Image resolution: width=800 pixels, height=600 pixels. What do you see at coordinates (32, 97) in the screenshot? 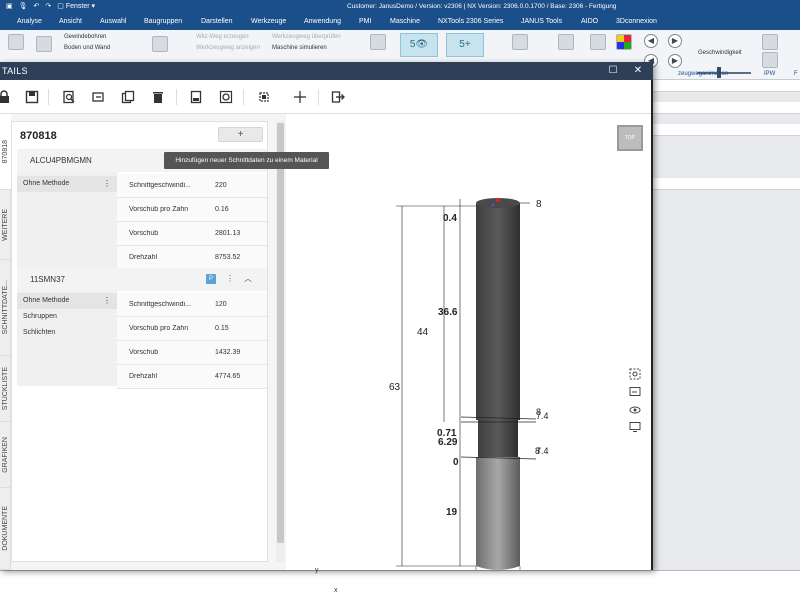
I see `save-icon` at bounding box center [32, 97].